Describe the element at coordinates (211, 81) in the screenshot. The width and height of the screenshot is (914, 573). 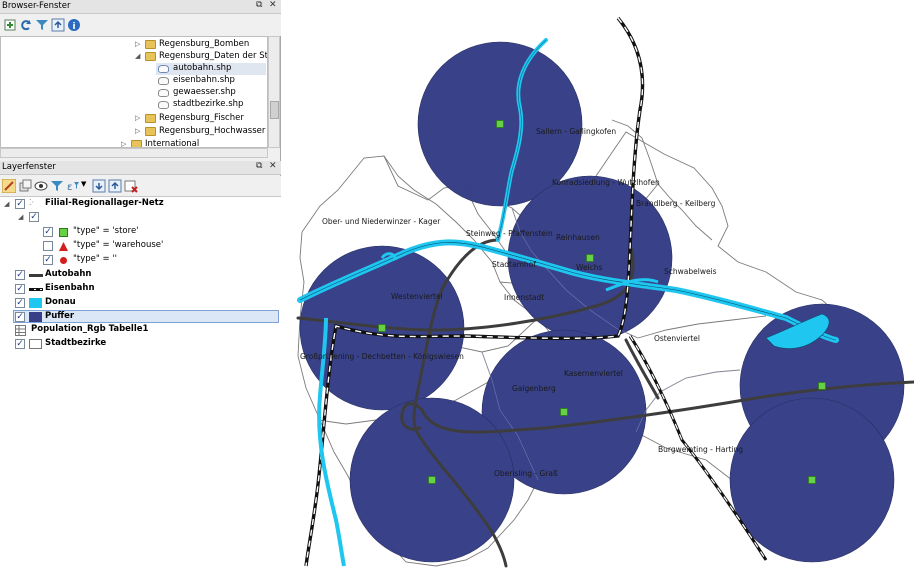
I see `tree-item-eisenbahn-shp: eisenbahn.shp` at that location.